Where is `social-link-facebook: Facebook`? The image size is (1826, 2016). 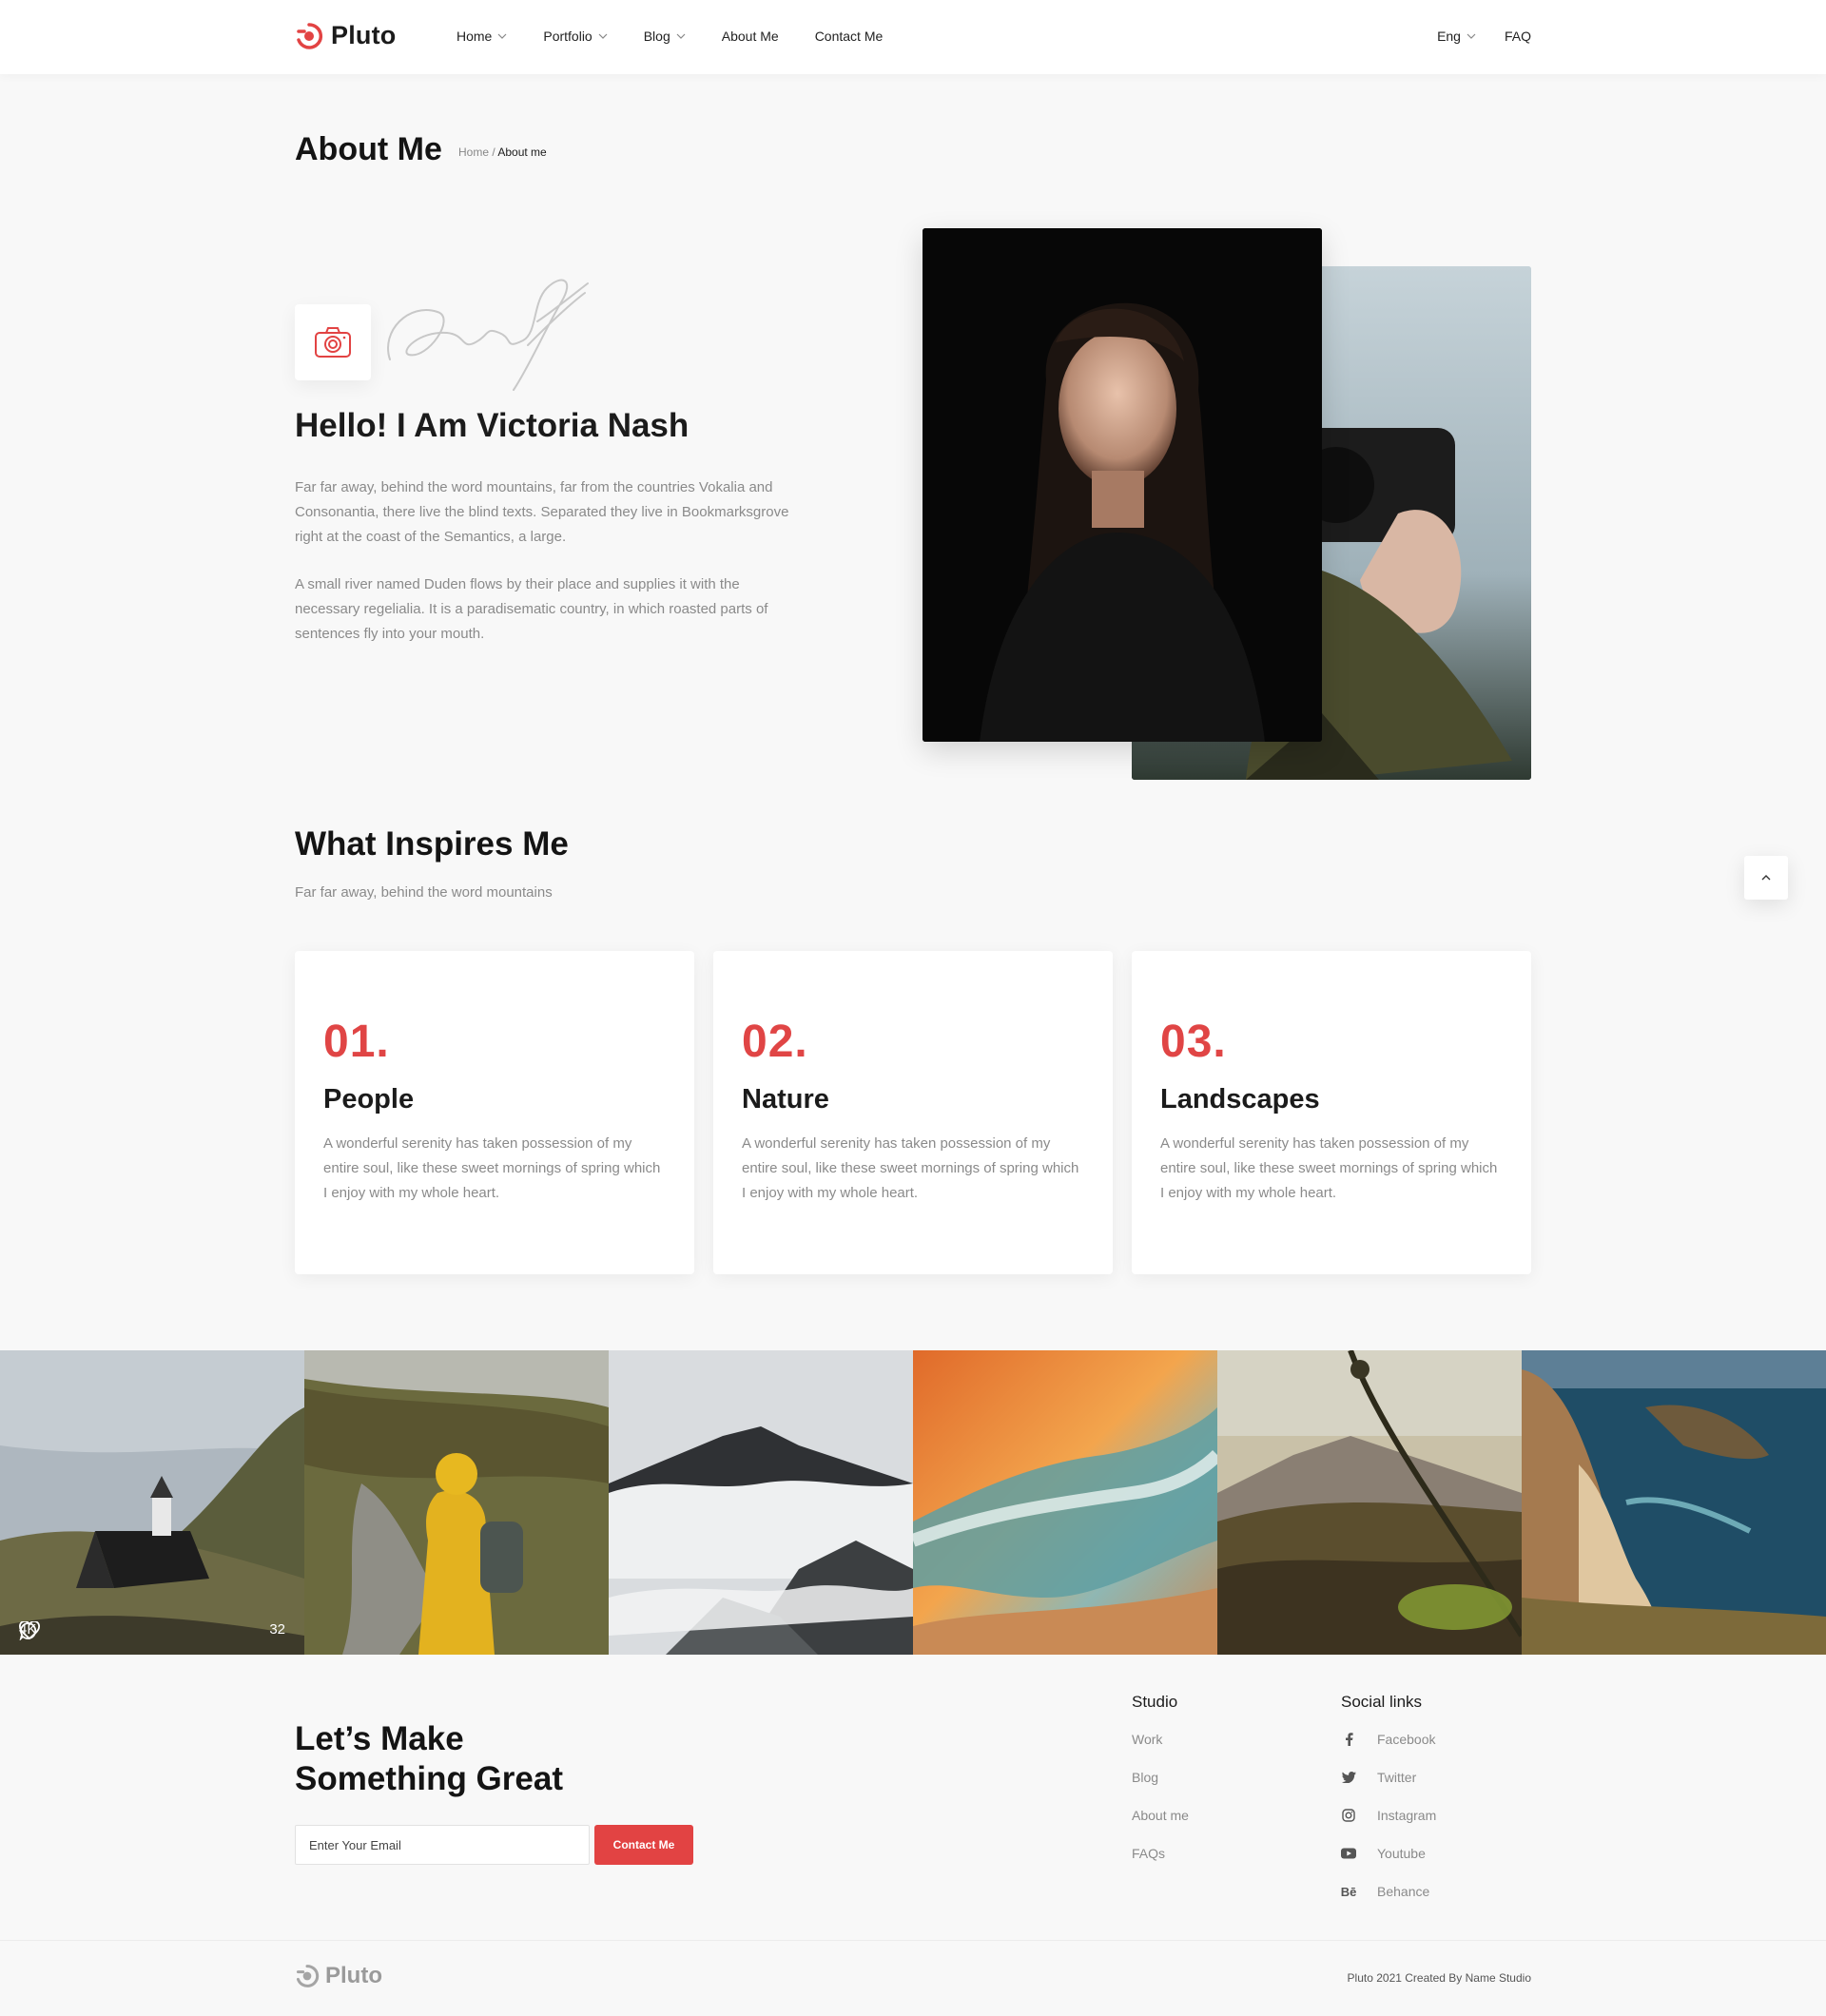
social-link-facebook: Facebook is located at coordinates (1388, 1739).